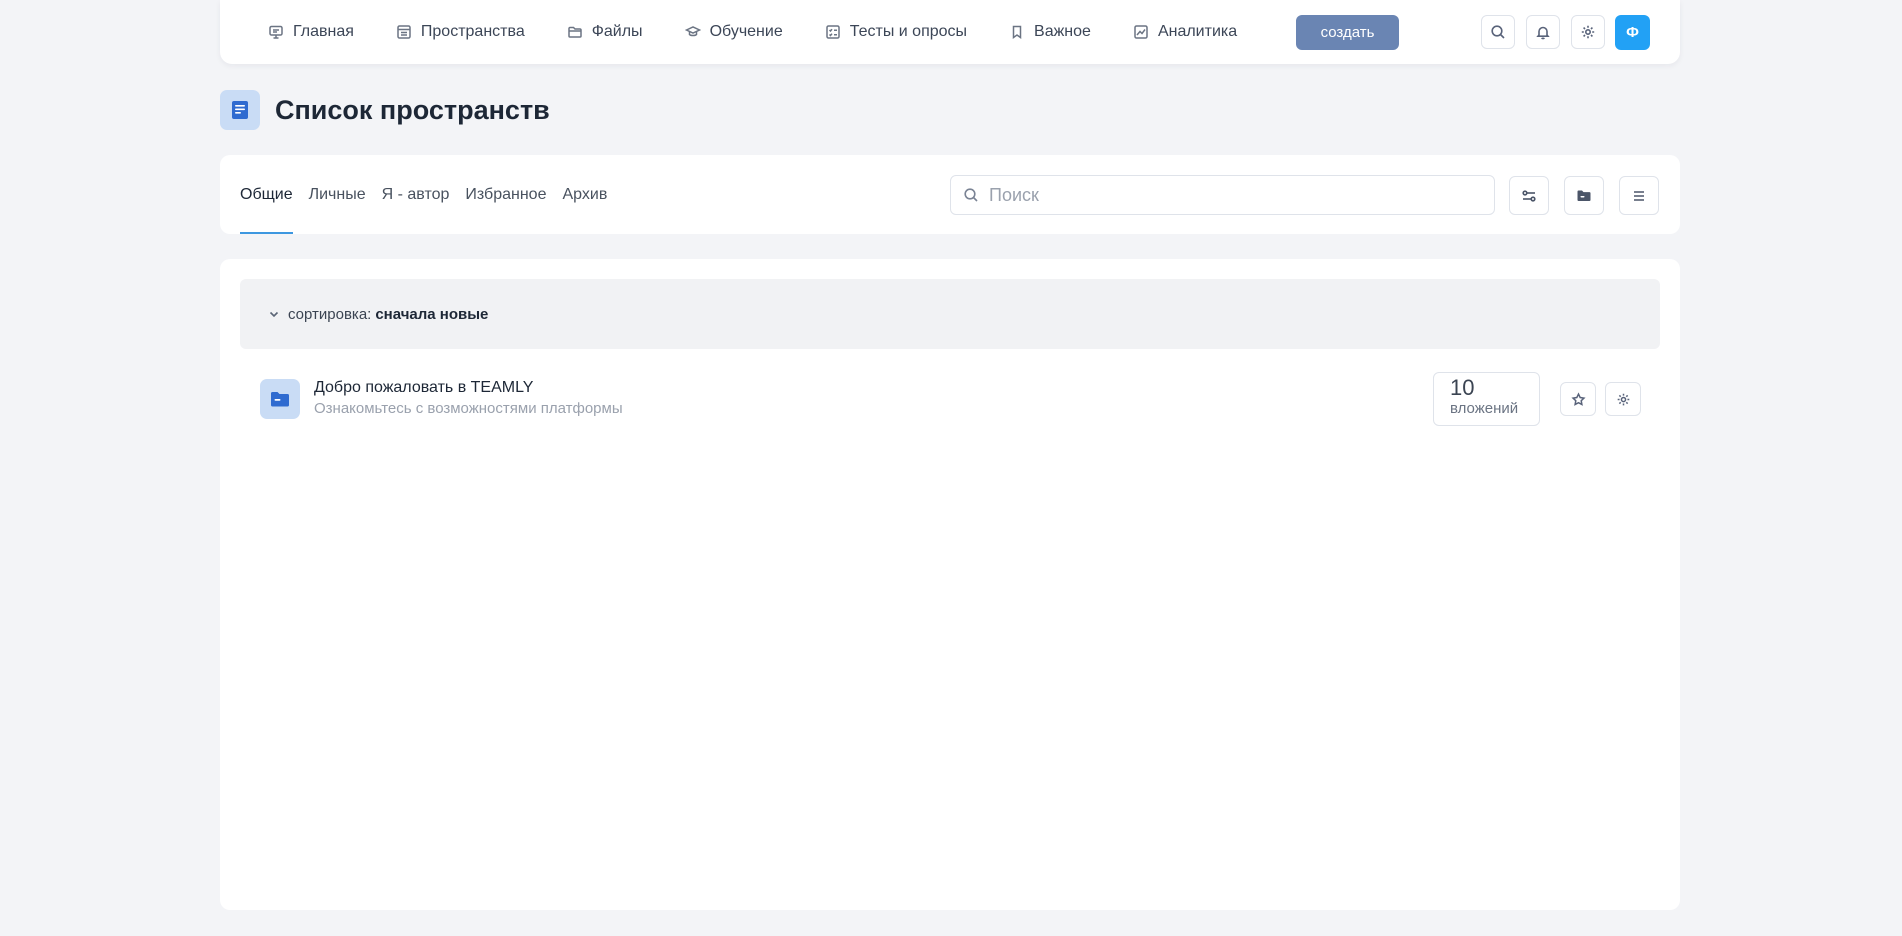  I want to click on attachments-count-value: 10, so click(1462, 387).